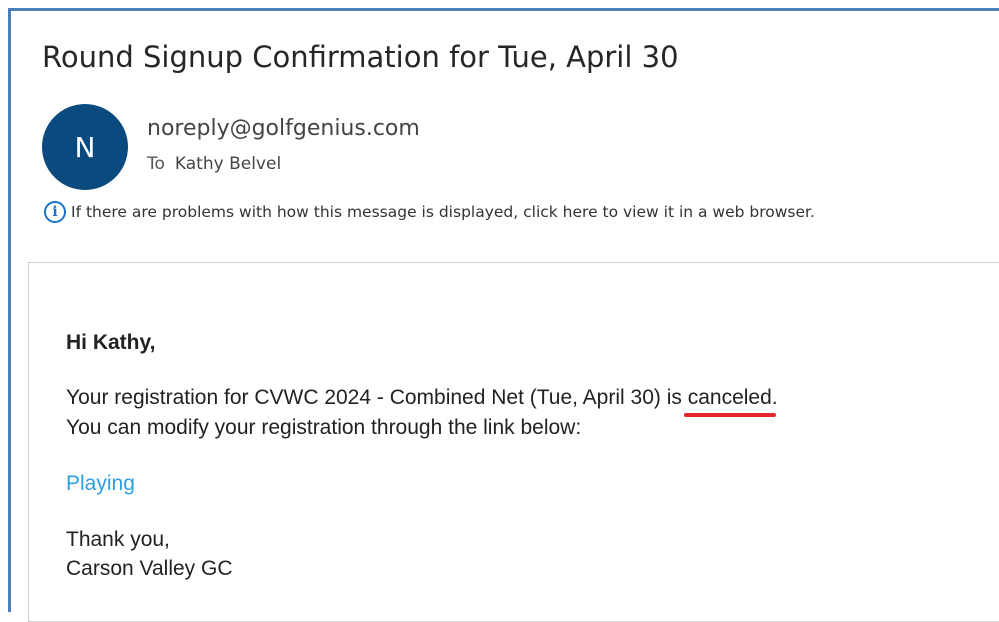  I want to click on sender-avatar: N, so click(85, 147).